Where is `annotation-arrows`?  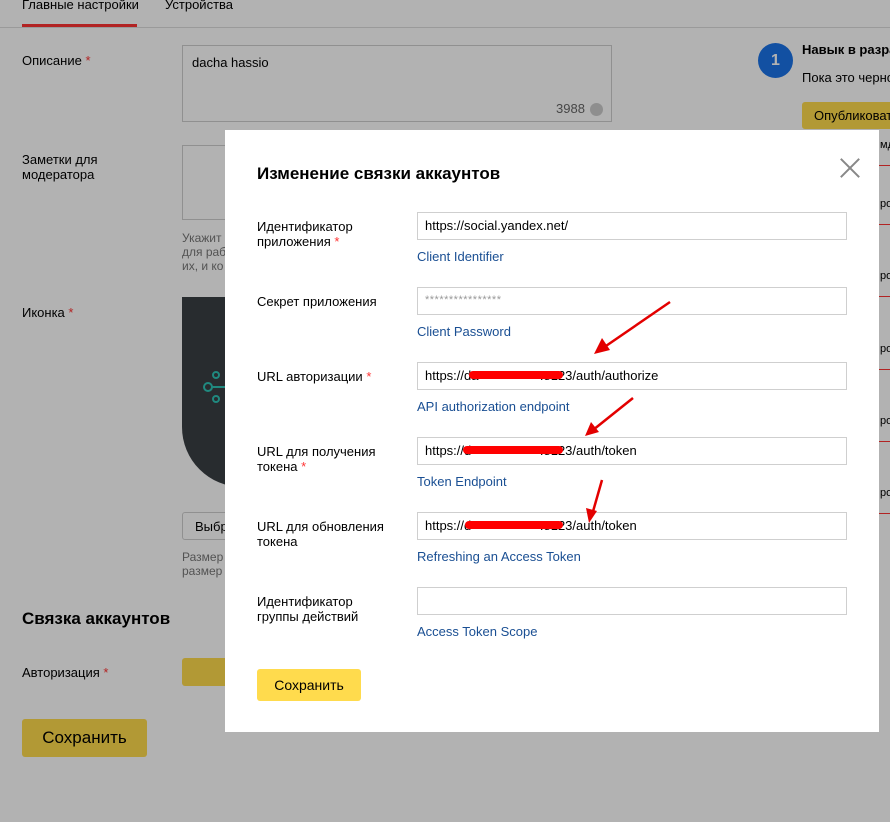 annotation-arrows is located at coordinates (628, 411).